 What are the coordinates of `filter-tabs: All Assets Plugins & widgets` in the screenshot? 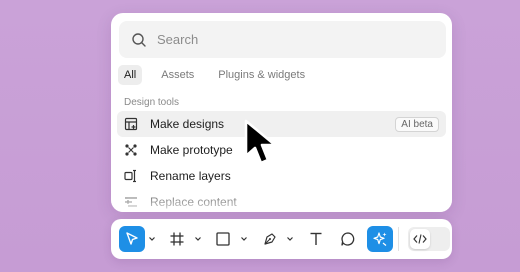 It's located at (220, 75).